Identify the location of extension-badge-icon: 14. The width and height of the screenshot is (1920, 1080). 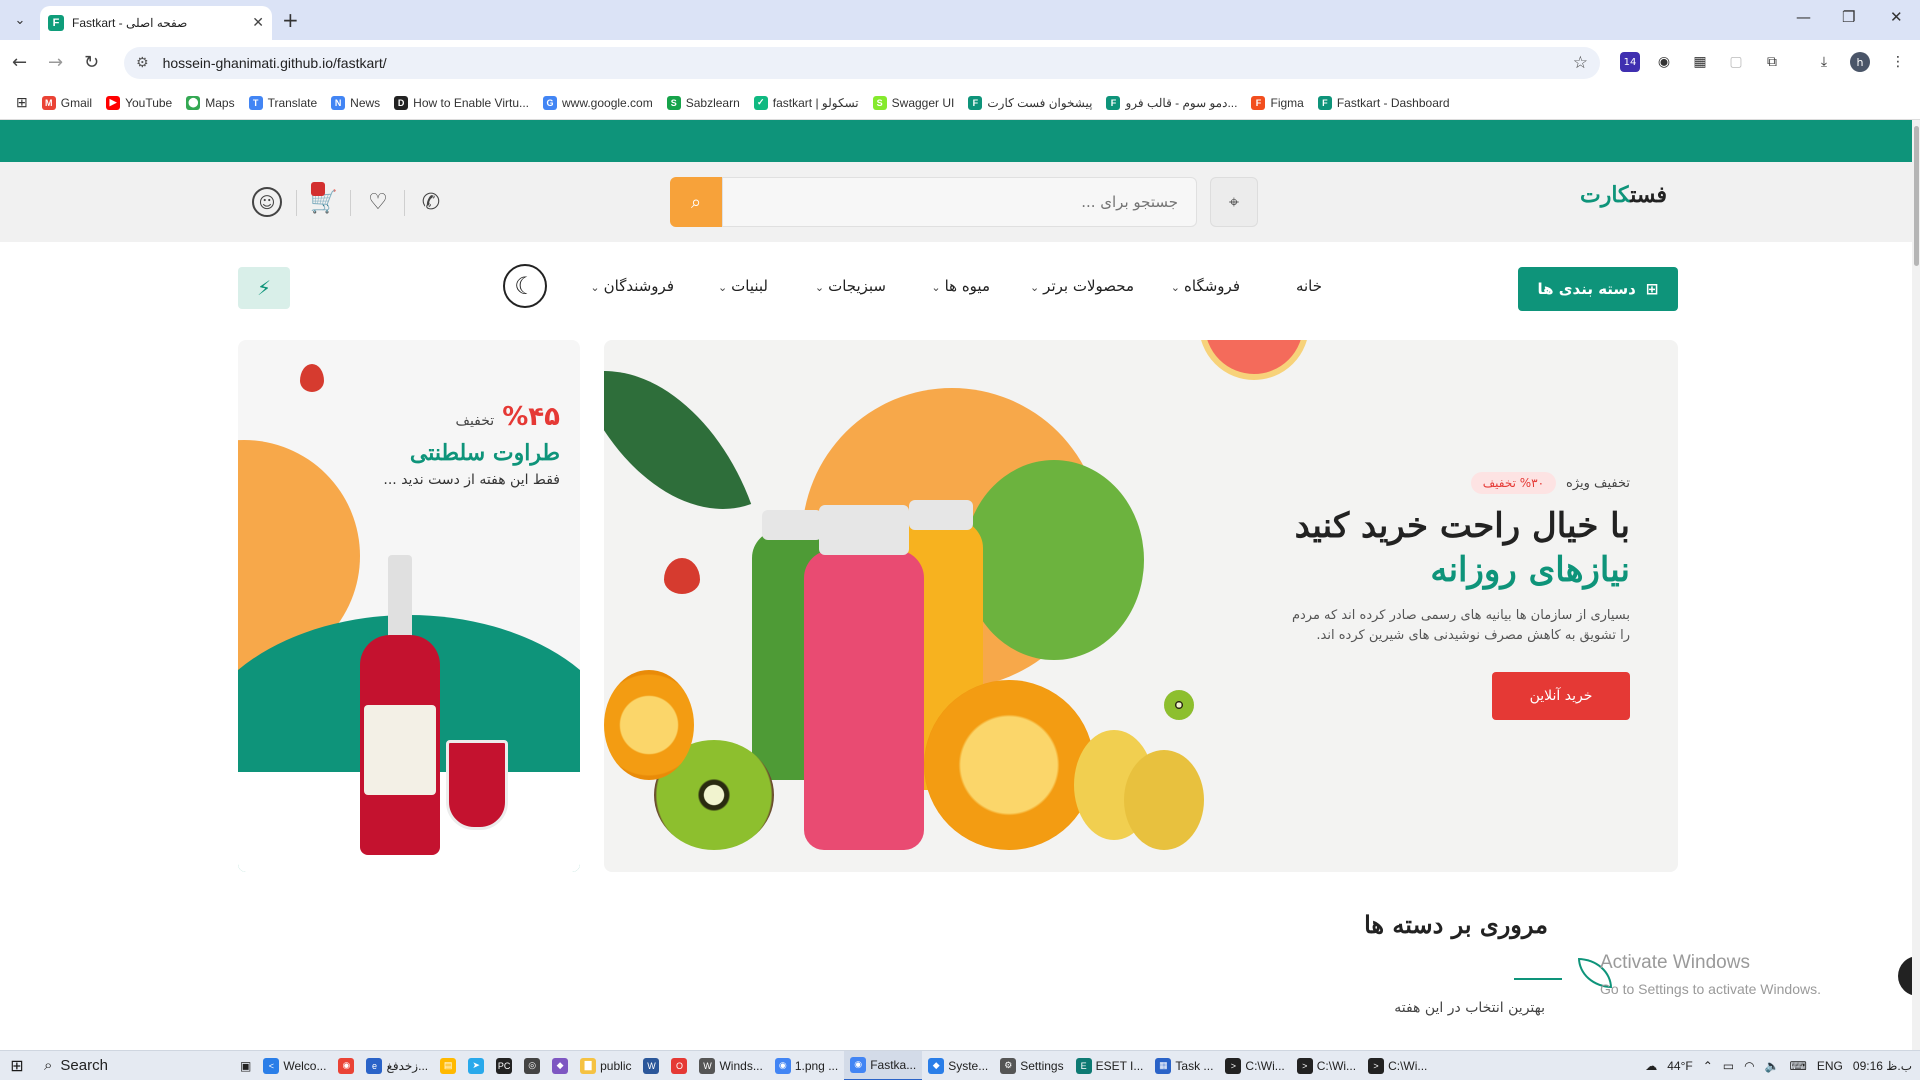
(1630, 62).